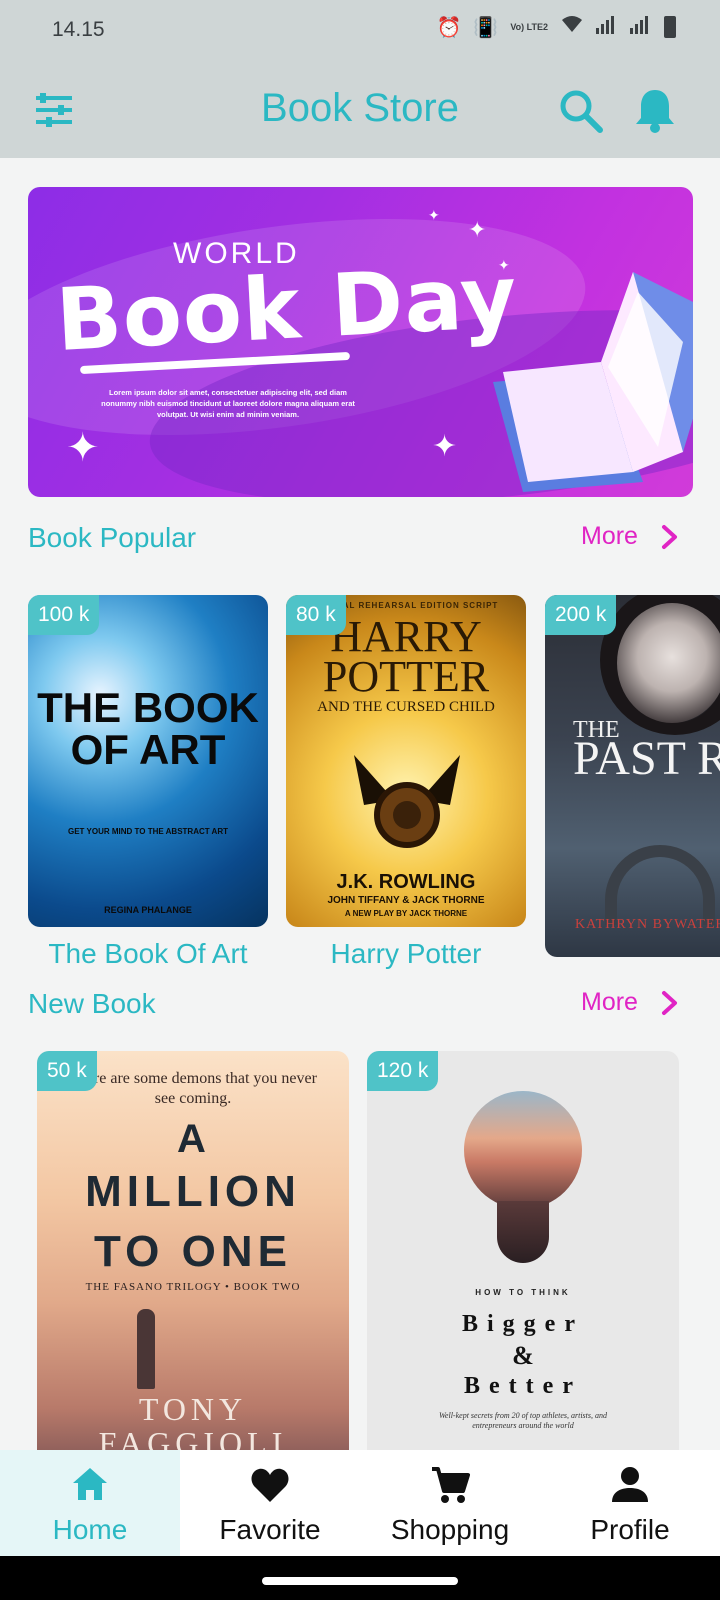 This screenshot has height=1600, width=720. What do you see at coordinates (486, 27) in the screenshot?
I see `vibrate-icon: 📳` at bounding box center [486, 27].